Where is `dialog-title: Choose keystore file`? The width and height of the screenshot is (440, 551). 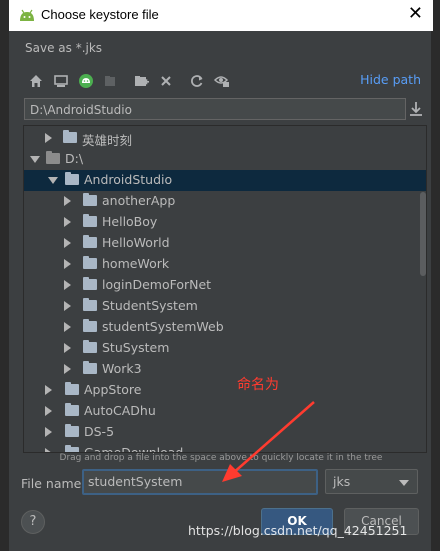
dialog-title: Choose keystore file is located at coordinates (100, 14).